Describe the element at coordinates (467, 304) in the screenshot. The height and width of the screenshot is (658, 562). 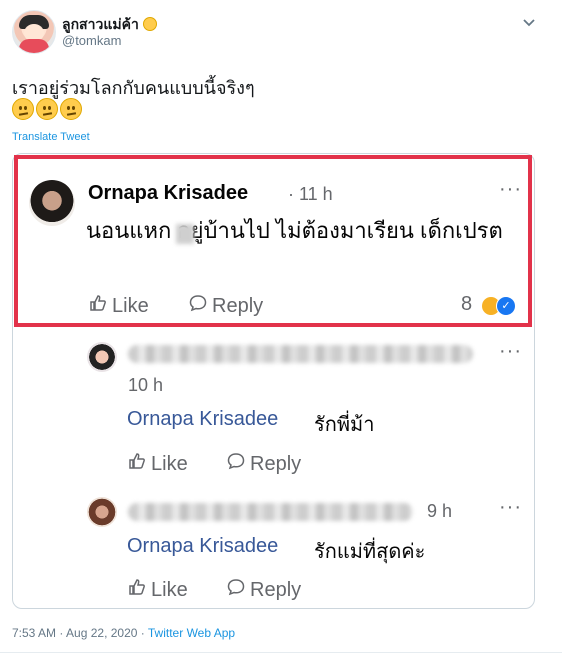
I see `reaction-count: 8` at that location.